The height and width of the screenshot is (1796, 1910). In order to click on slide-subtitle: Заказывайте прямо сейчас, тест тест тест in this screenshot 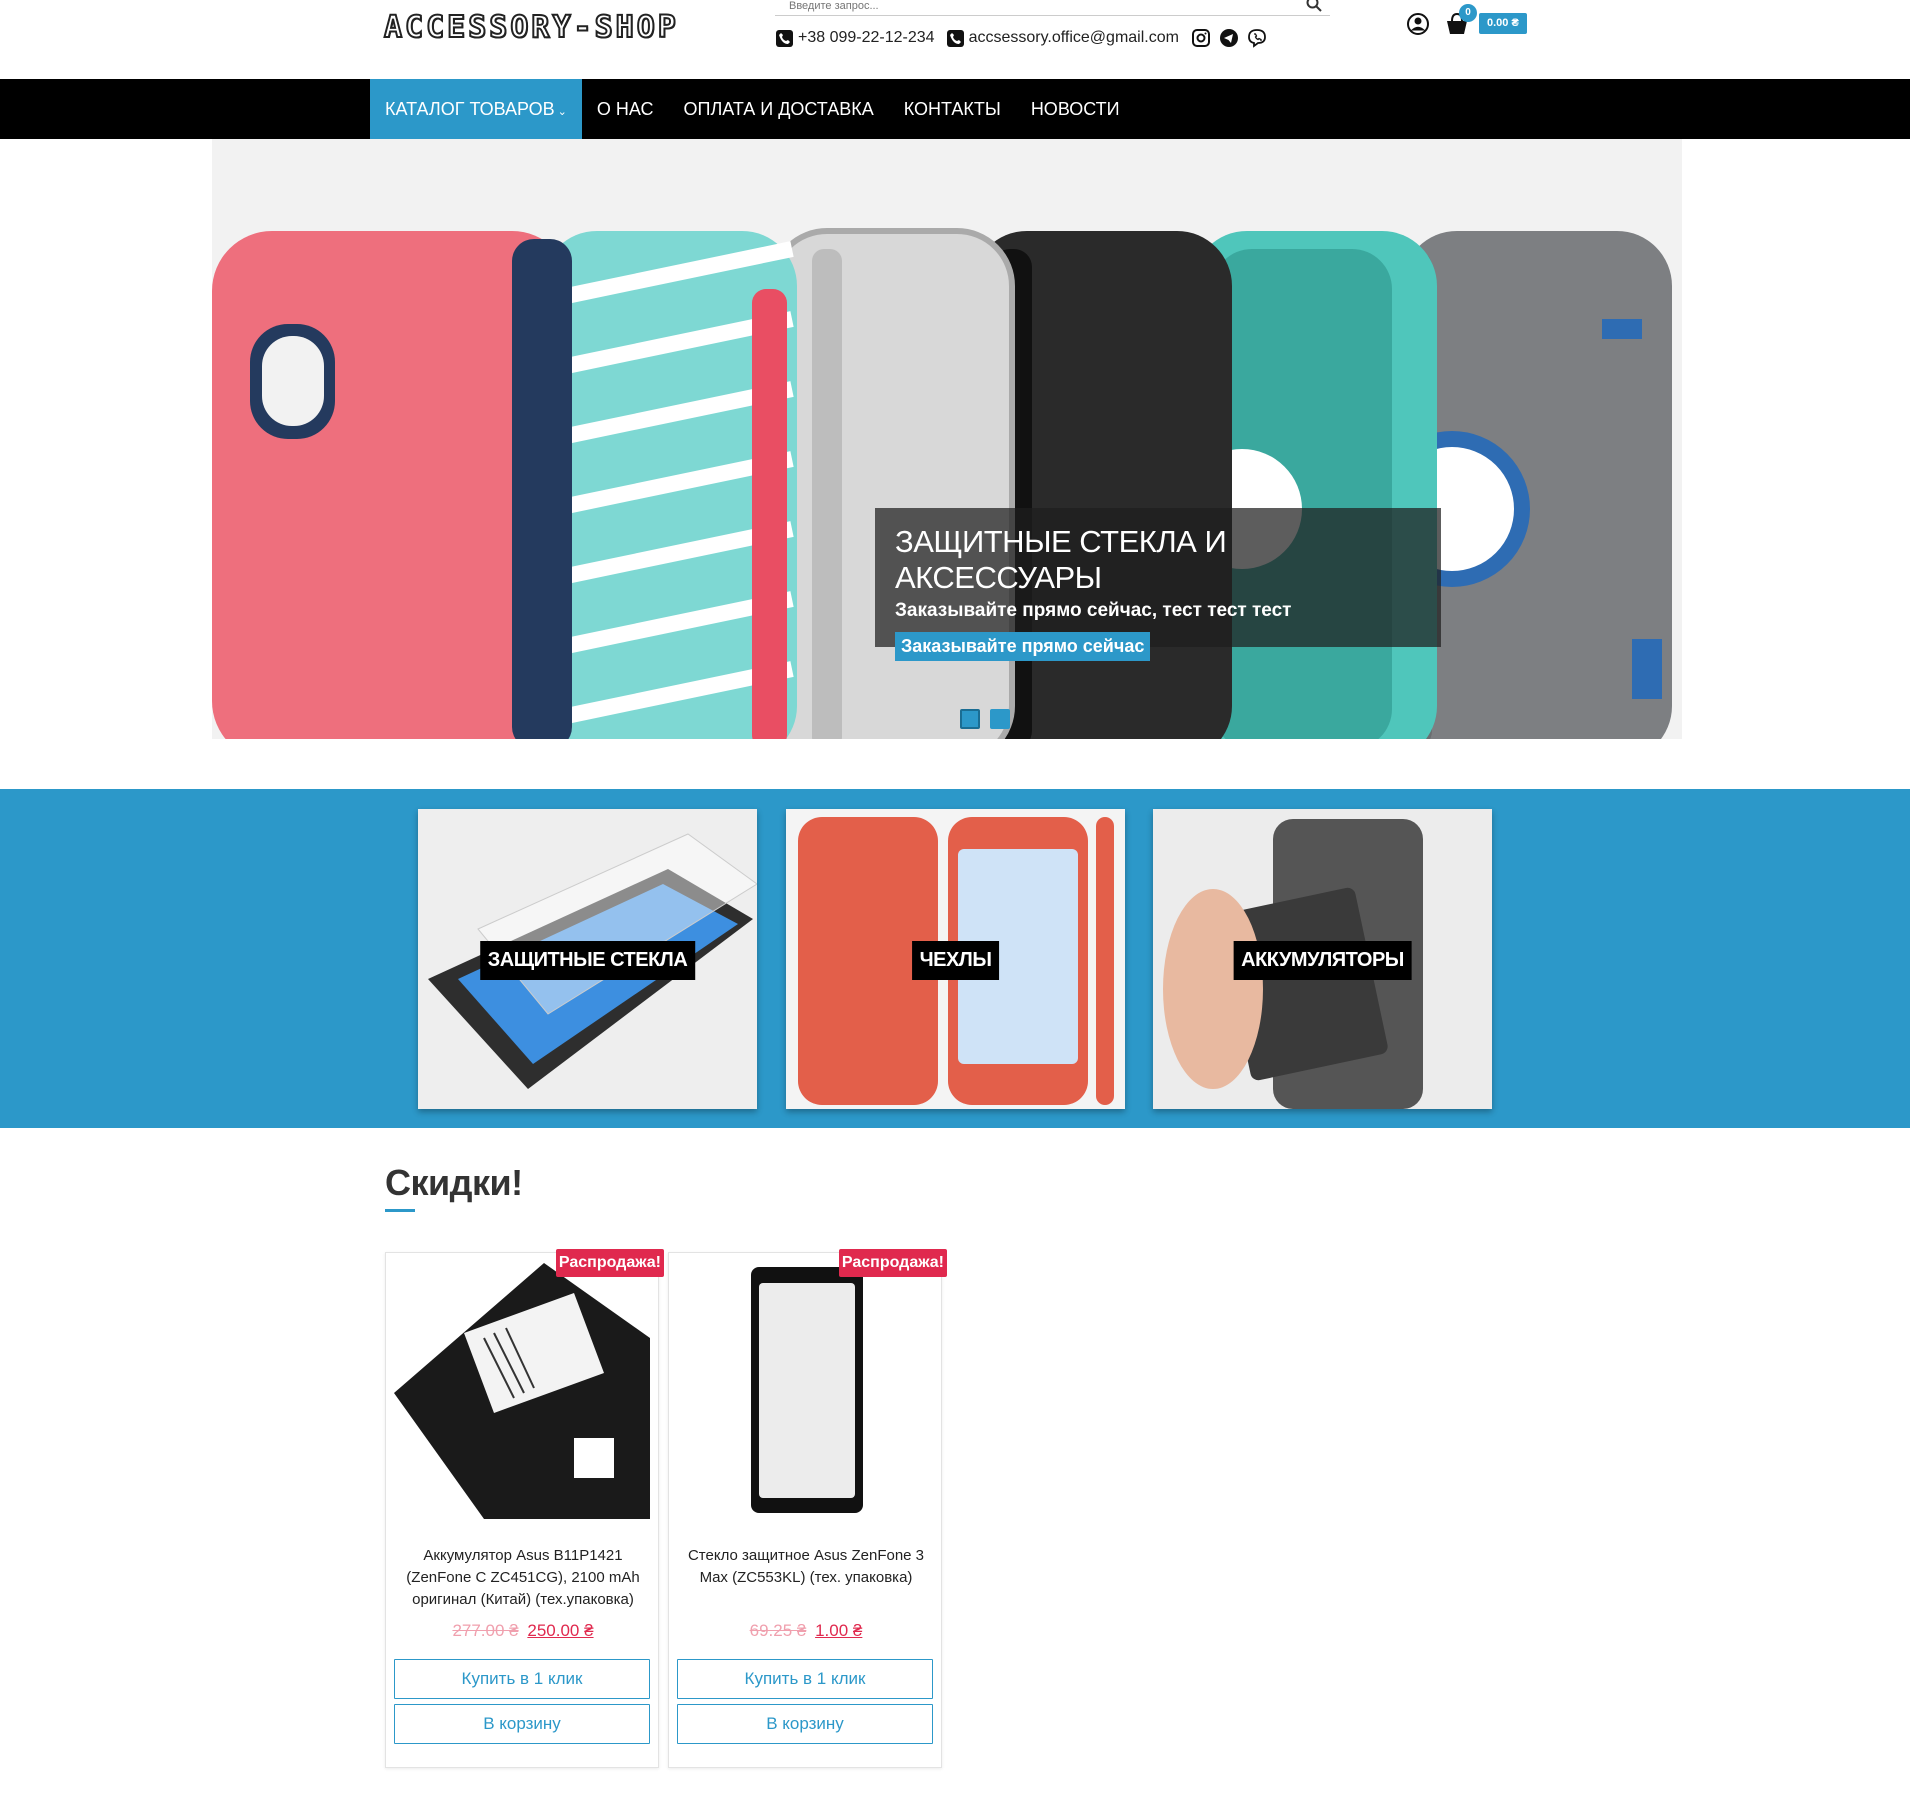, I will do `click(1093, 610)`.